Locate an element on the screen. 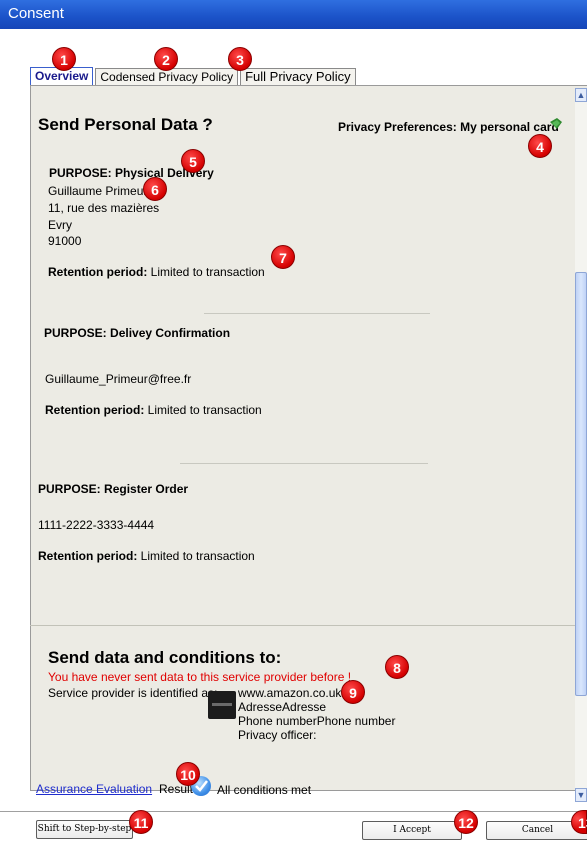 This screenshot has height=856, width=587. accept-button: I Accept is located at coordinates (412, 830).